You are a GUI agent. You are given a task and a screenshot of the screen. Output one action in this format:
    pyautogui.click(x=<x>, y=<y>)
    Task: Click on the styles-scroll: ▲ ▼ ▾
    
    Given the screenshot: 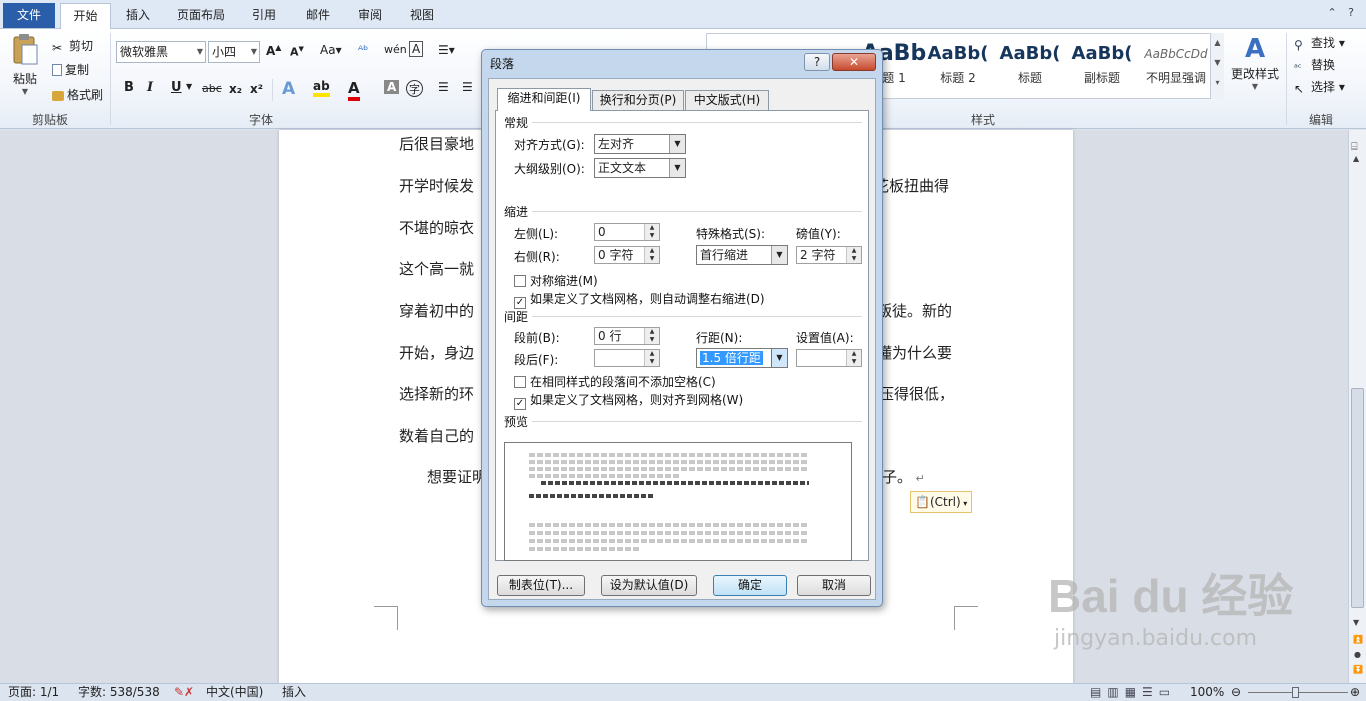 What is the action you would take?
    pyautogui.click(x=1217, y=66)
    